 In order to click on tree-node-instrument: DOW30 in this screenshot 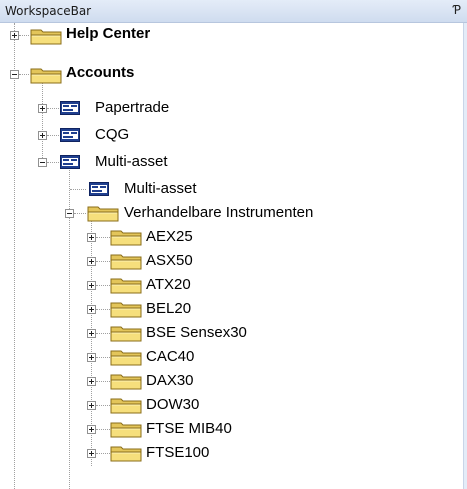, I will do `click(231, 405)`.